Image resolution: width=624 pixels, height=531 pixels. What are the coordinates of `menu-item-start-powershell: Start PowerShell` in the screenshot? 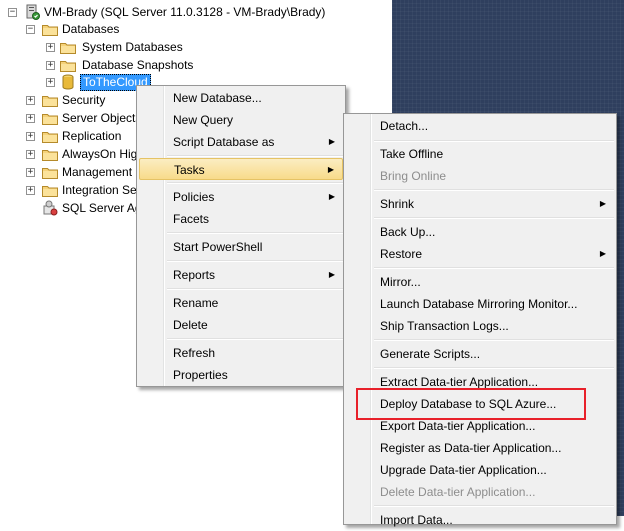 It's located at (241, 247).